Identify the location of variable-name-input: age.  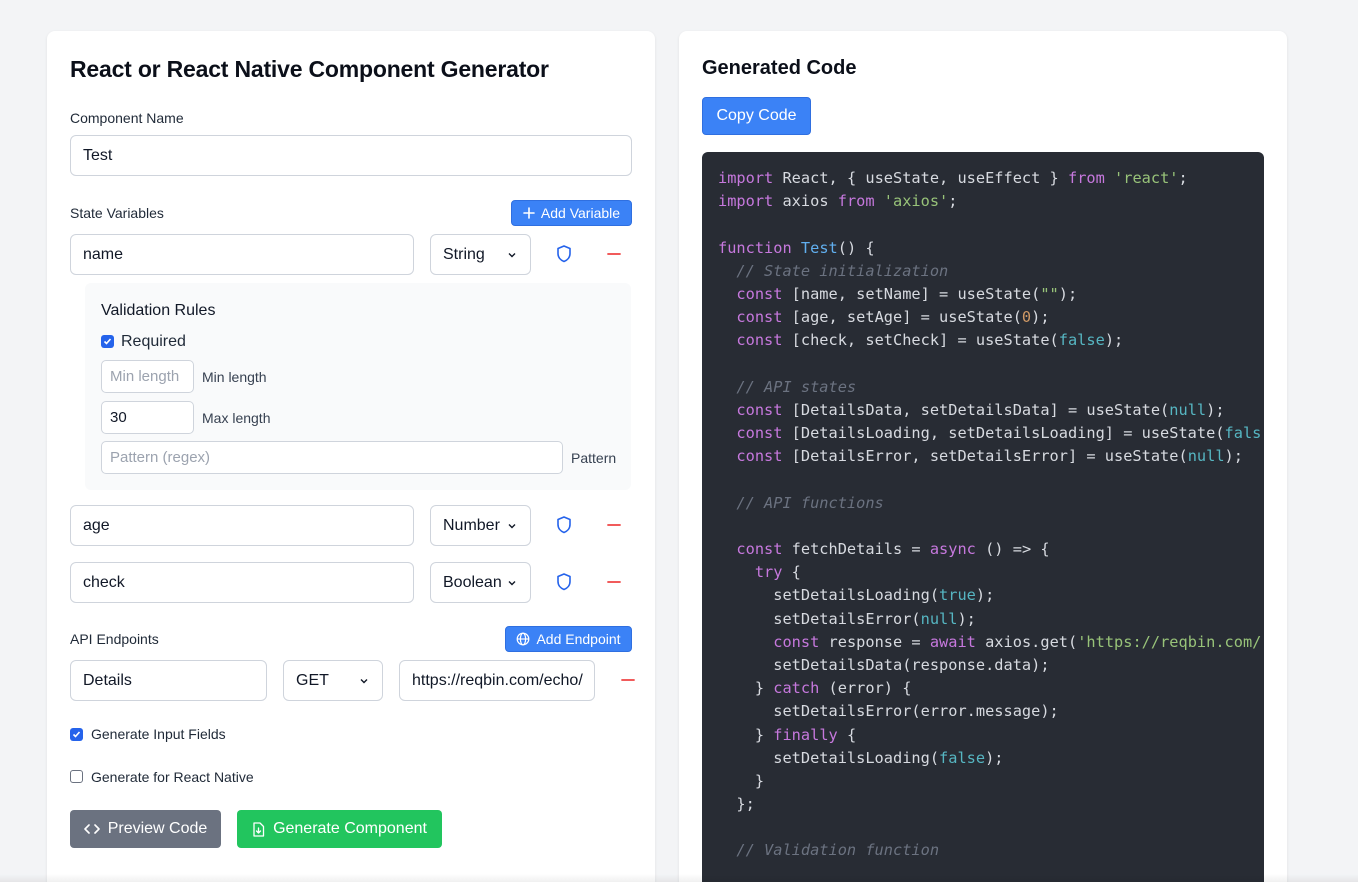
(242, 525).